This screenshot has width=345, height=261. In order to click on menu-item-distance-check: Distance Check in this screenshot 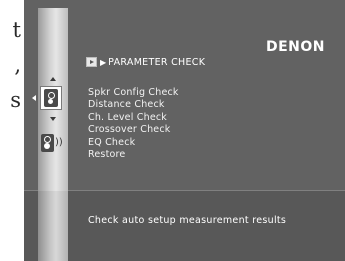, I will do `click(133, 105)`.